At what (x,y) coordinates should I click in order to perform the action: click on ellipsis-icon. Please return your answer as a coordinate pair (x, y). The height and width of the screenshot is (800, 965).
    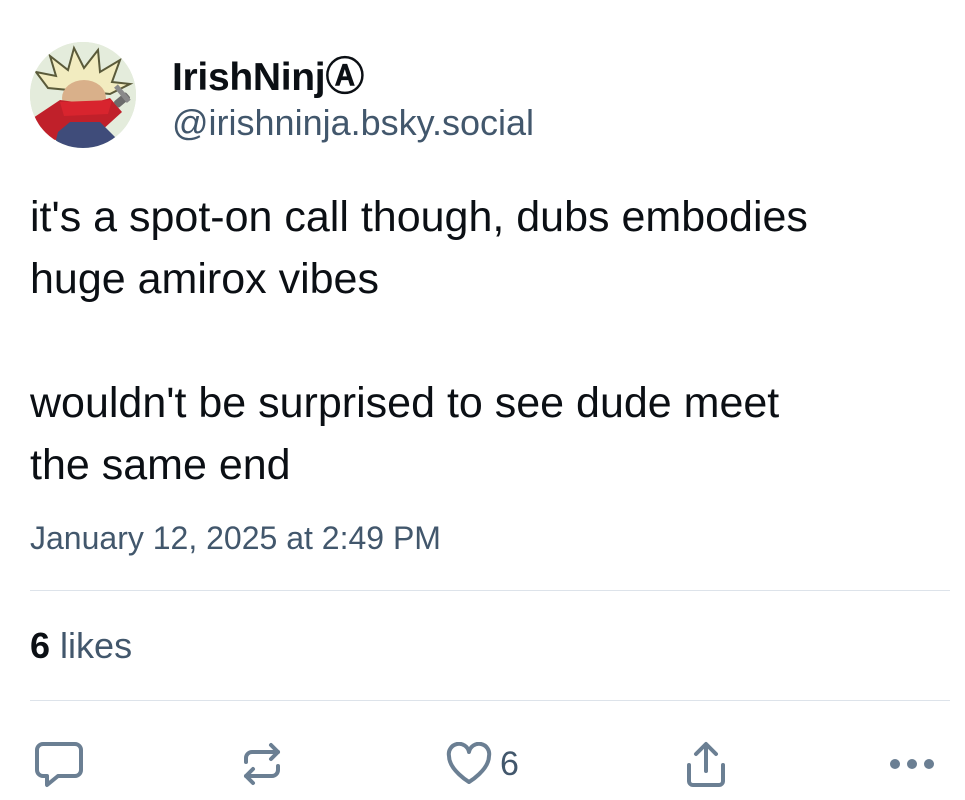
    Looking at the image, I should click on (912, 764).